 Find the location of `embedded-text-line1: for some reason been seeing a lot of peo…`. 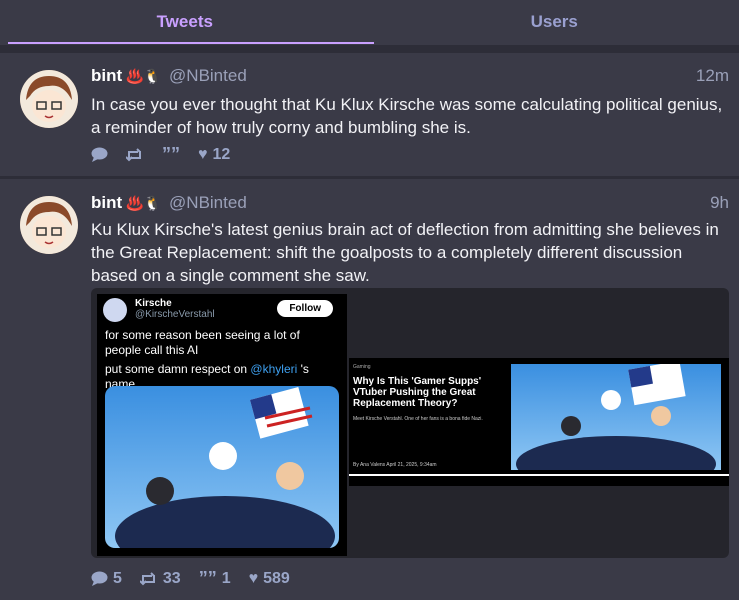

embedded-text-line1: for some reason been seeing a lot of peo… is located at coordinates (202, 342).